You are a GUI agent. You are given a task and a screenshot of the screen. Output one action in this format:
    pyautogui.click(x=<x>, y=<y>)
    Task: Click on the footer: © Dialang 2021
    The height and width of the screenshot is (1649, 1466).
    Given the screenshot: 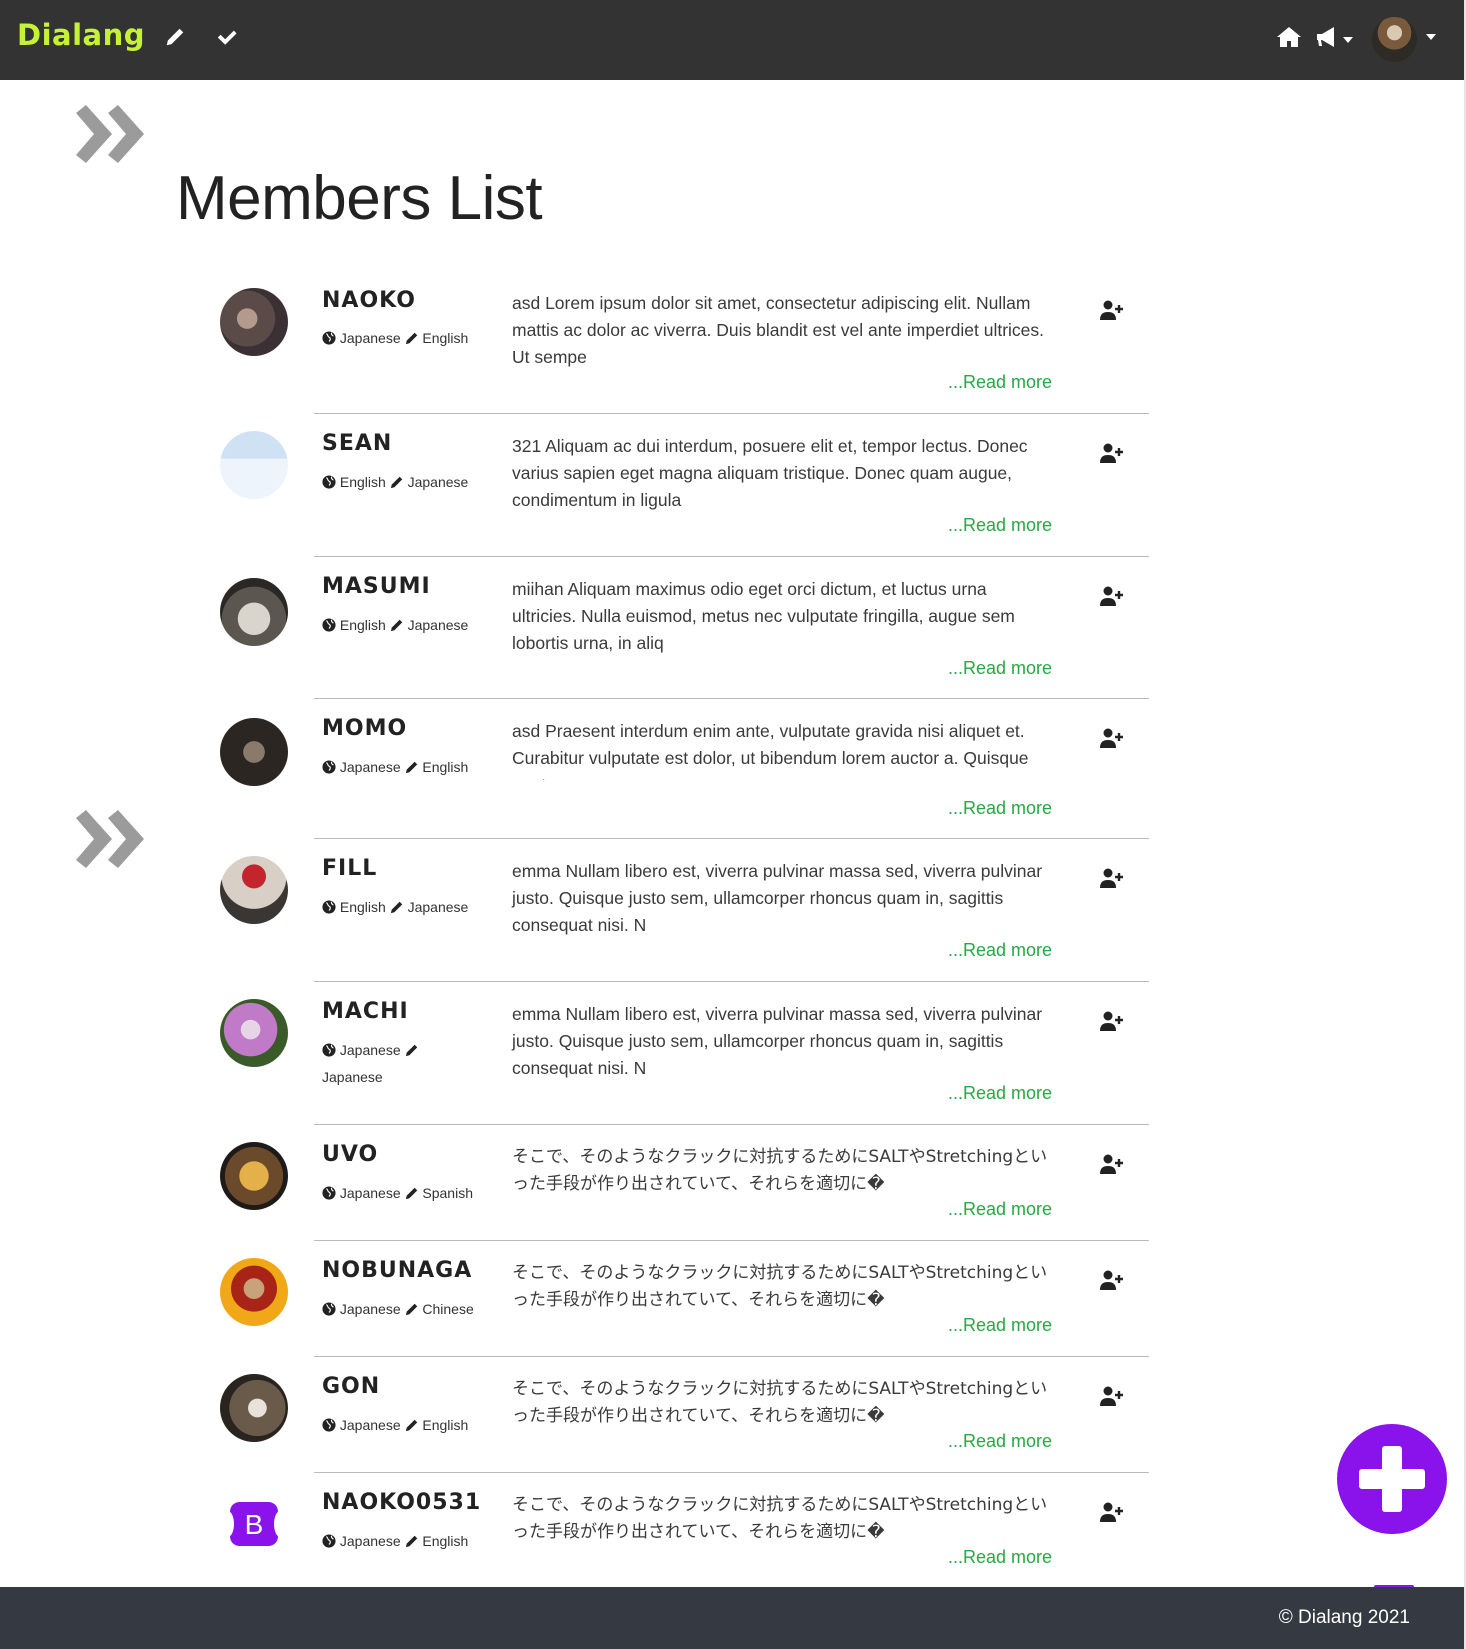 What is the action you would take?
    pyautogui.click(x=733, y=1618)
    